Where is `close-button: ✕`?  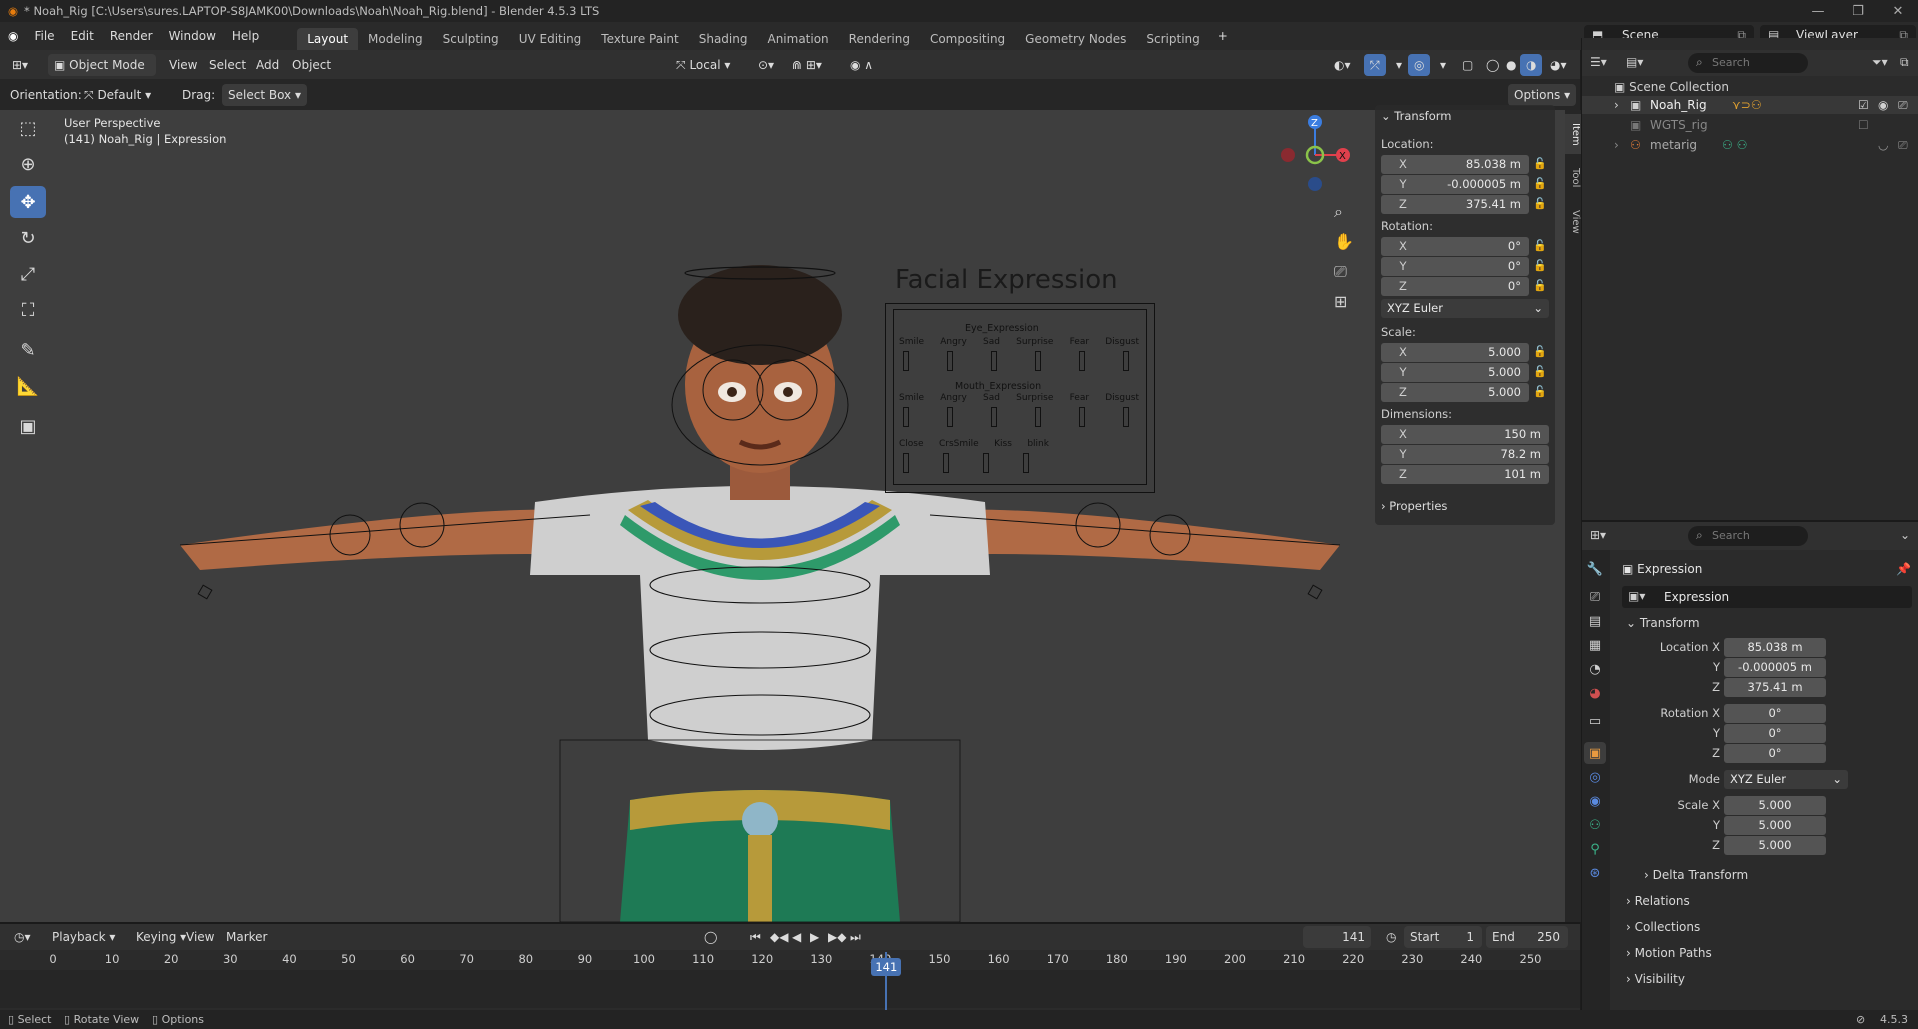 close-button: ✕ is located at coordinates (1898, 11).